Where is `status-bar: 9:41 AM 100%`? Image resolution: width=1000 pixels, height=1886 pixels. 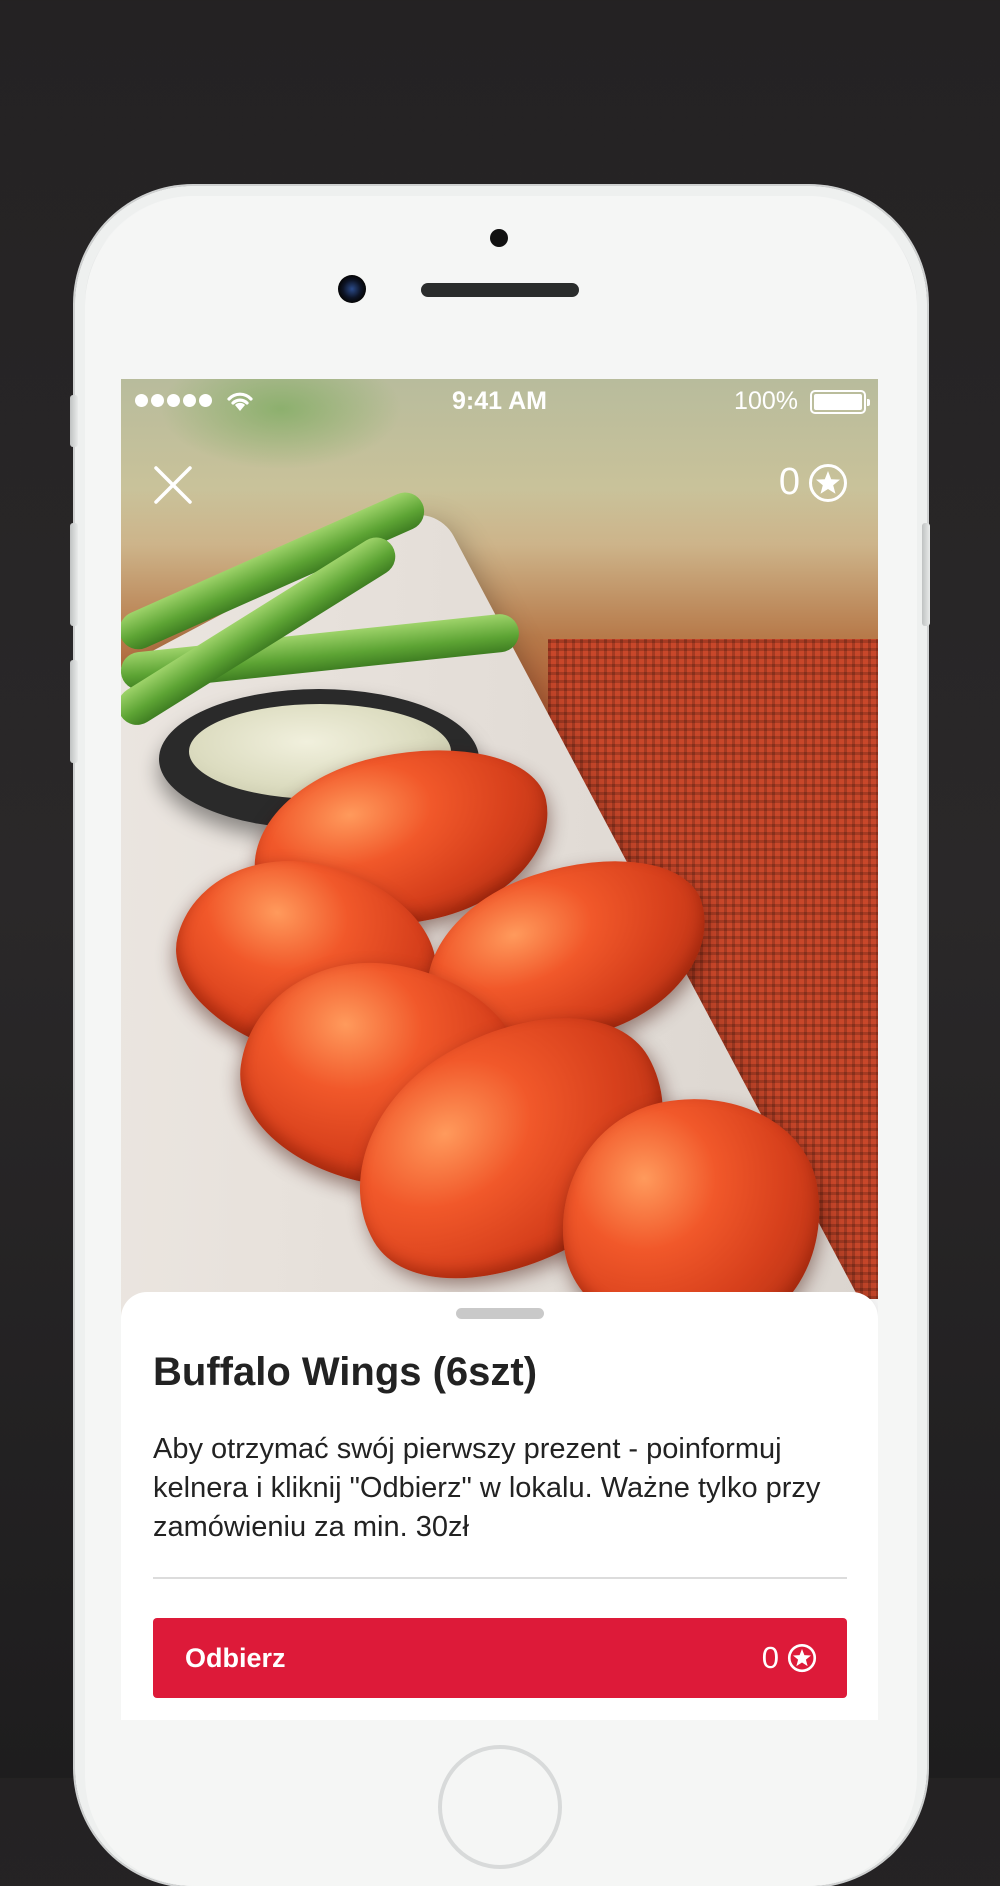 status-bar: 9:41 AM 100% is located at coordinates (499, 402).